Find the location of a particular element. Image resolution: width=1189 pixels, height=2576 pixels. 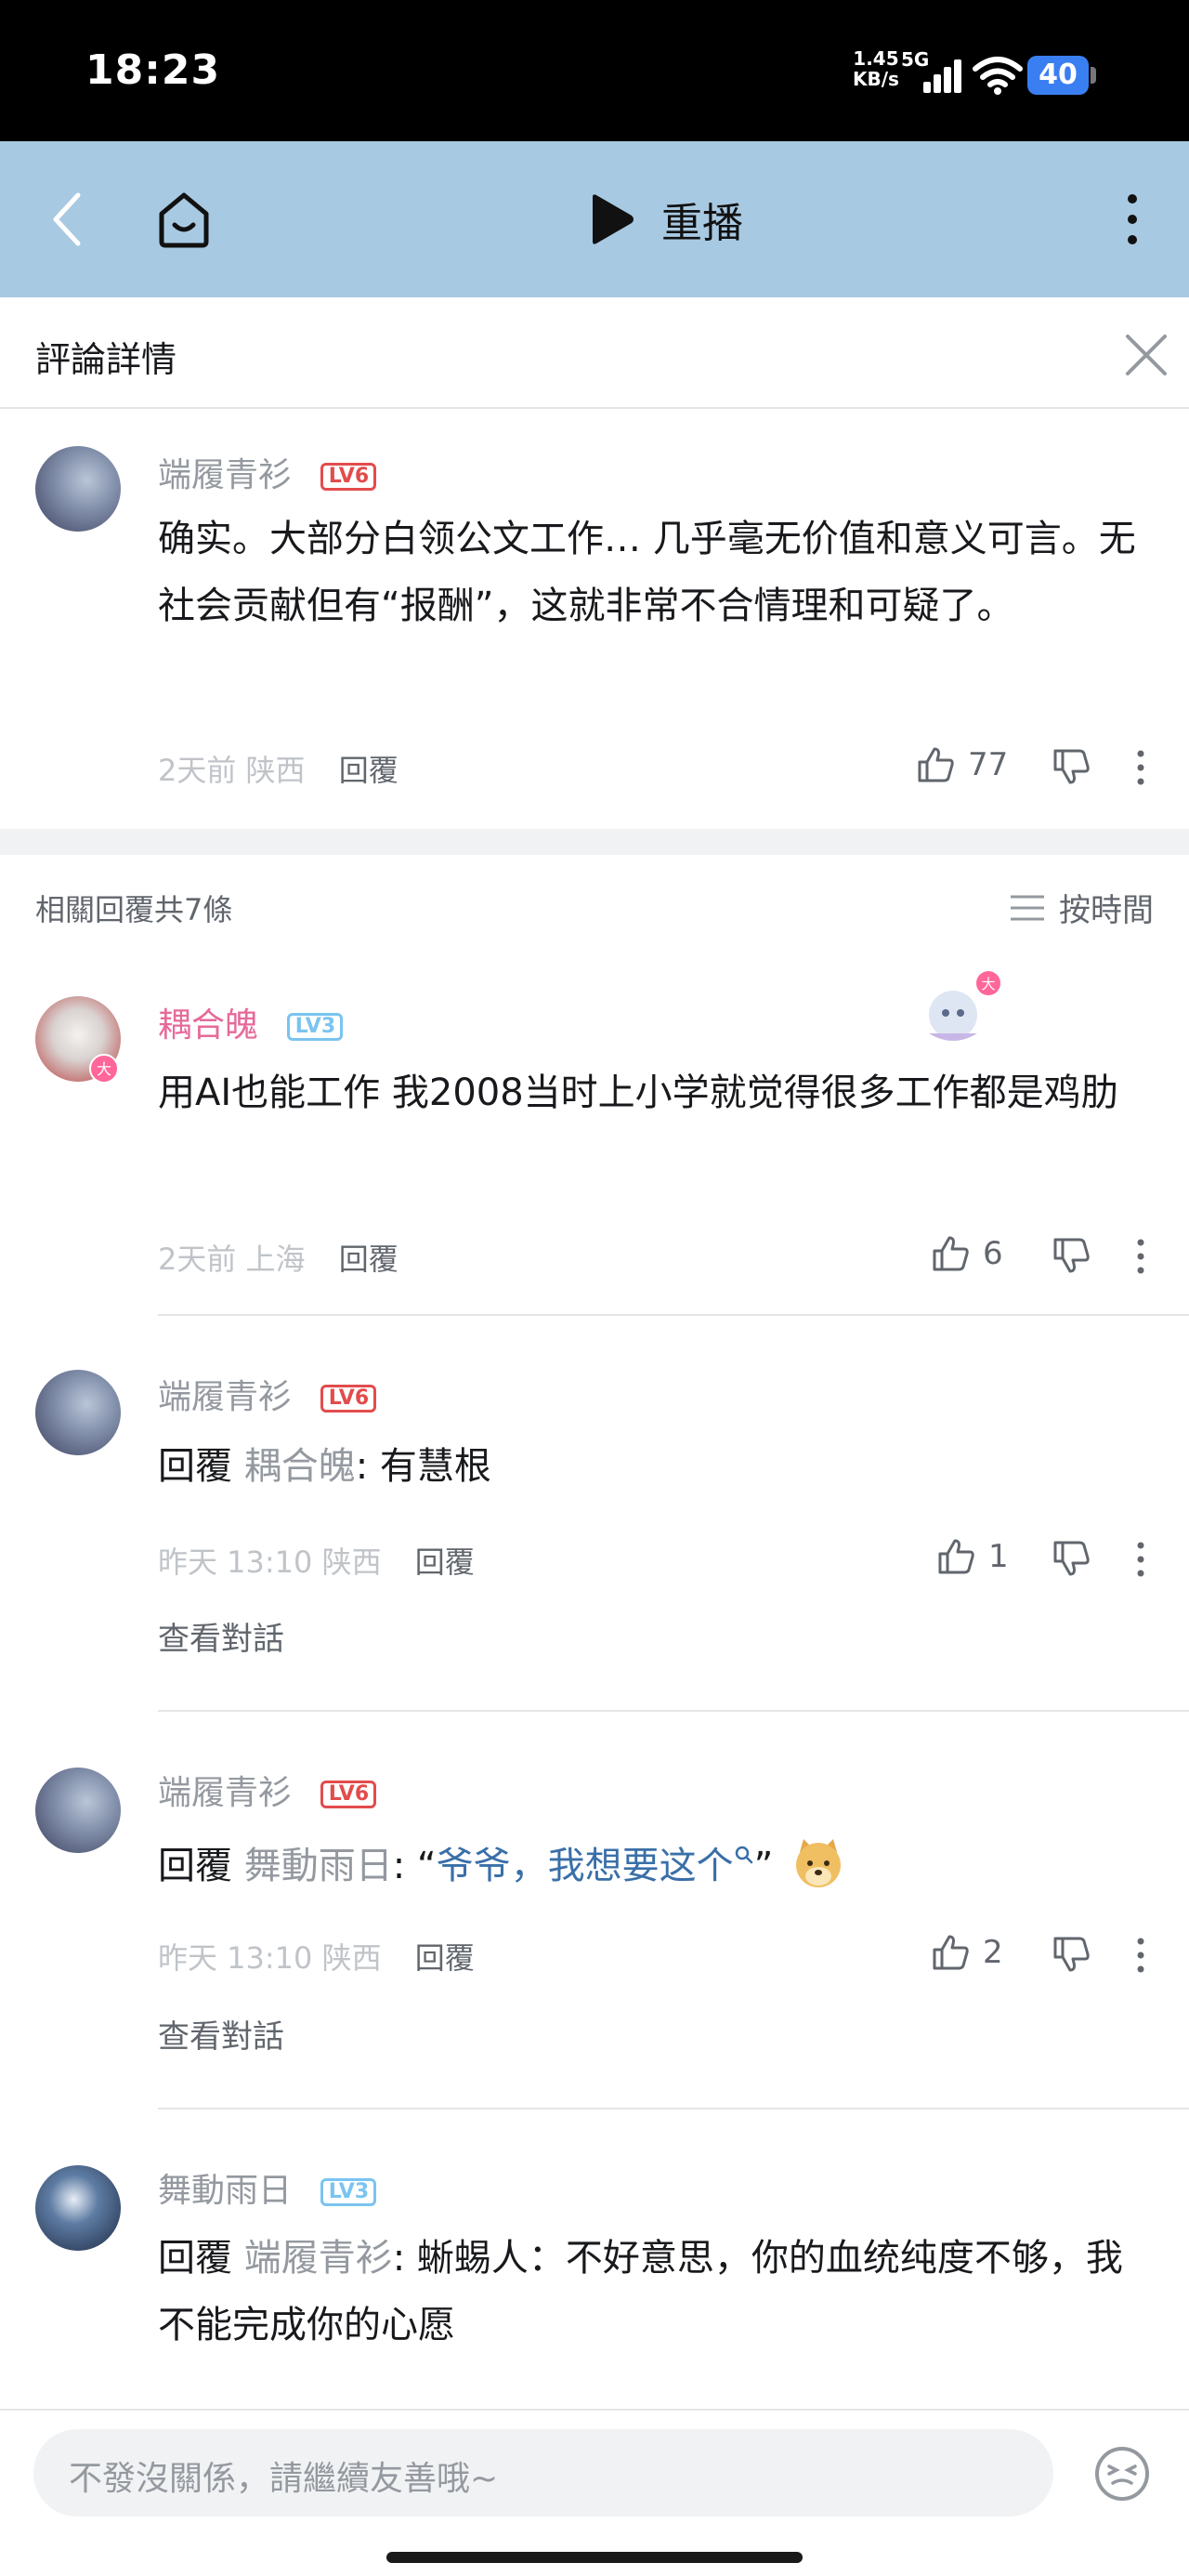

replay-button: 重播 is located at coordinates (664, 219).